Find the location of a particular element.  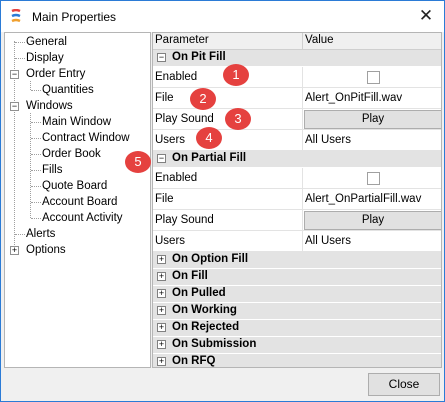

param-name: Play Sound is located at coordinates (229, 220).